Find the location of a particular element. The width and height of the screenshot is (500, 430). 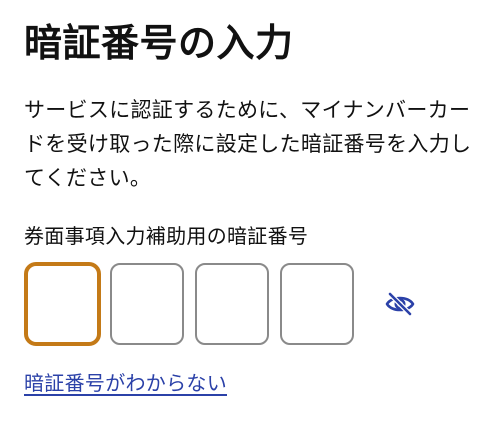

eye-off-icon is located at coordinates (400, 304).